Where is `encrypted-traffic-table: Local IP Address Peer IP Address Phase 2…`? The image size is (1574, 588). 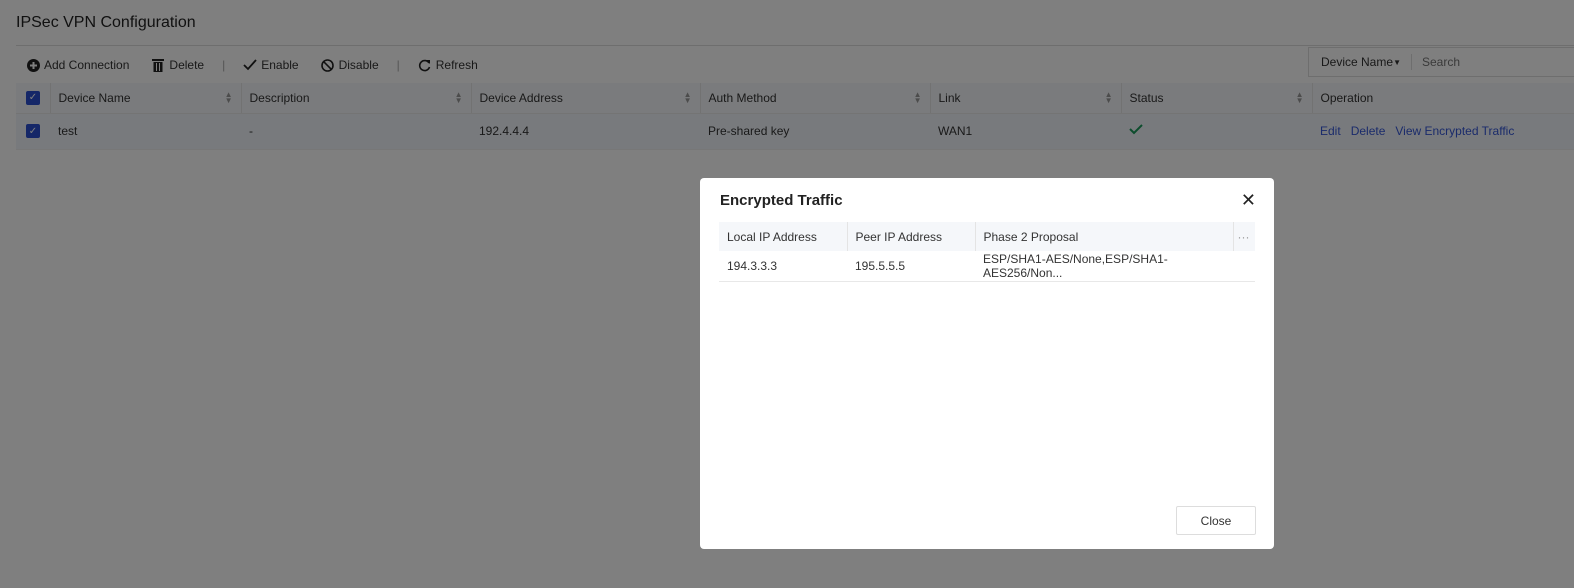 encrypted-traffic-table: Local IP Address Peer IP Address Phase 2… is located at coordinates (987, 252).